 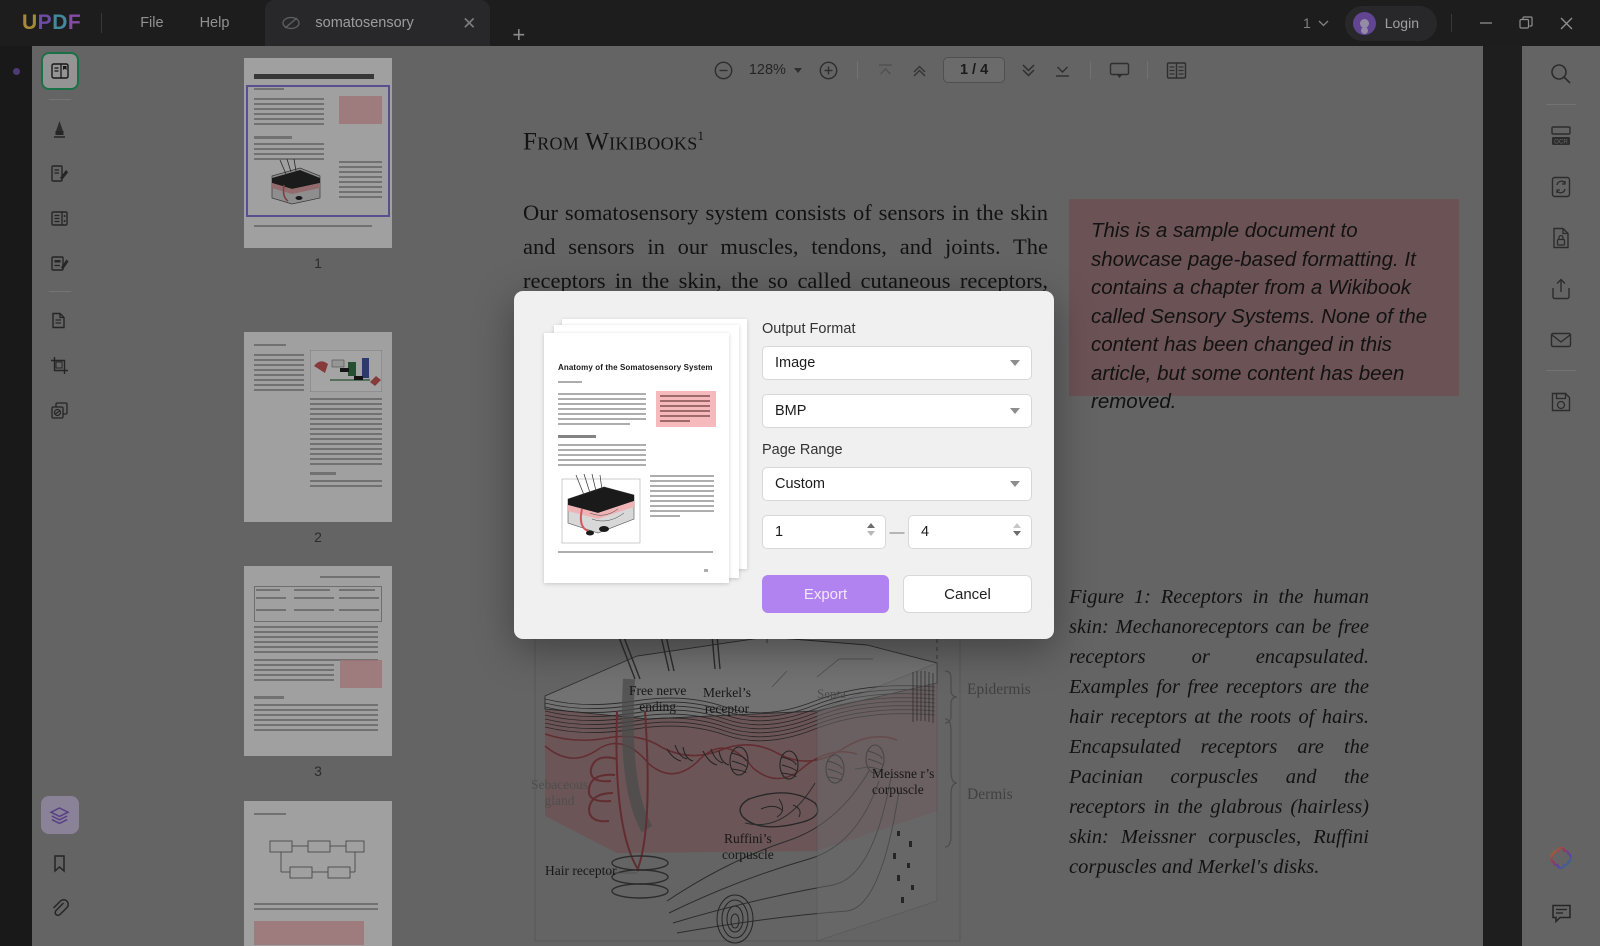 I want to click on preview-page-stack: Anatomy of the Somatosensory System, so click(x=646, y=451).